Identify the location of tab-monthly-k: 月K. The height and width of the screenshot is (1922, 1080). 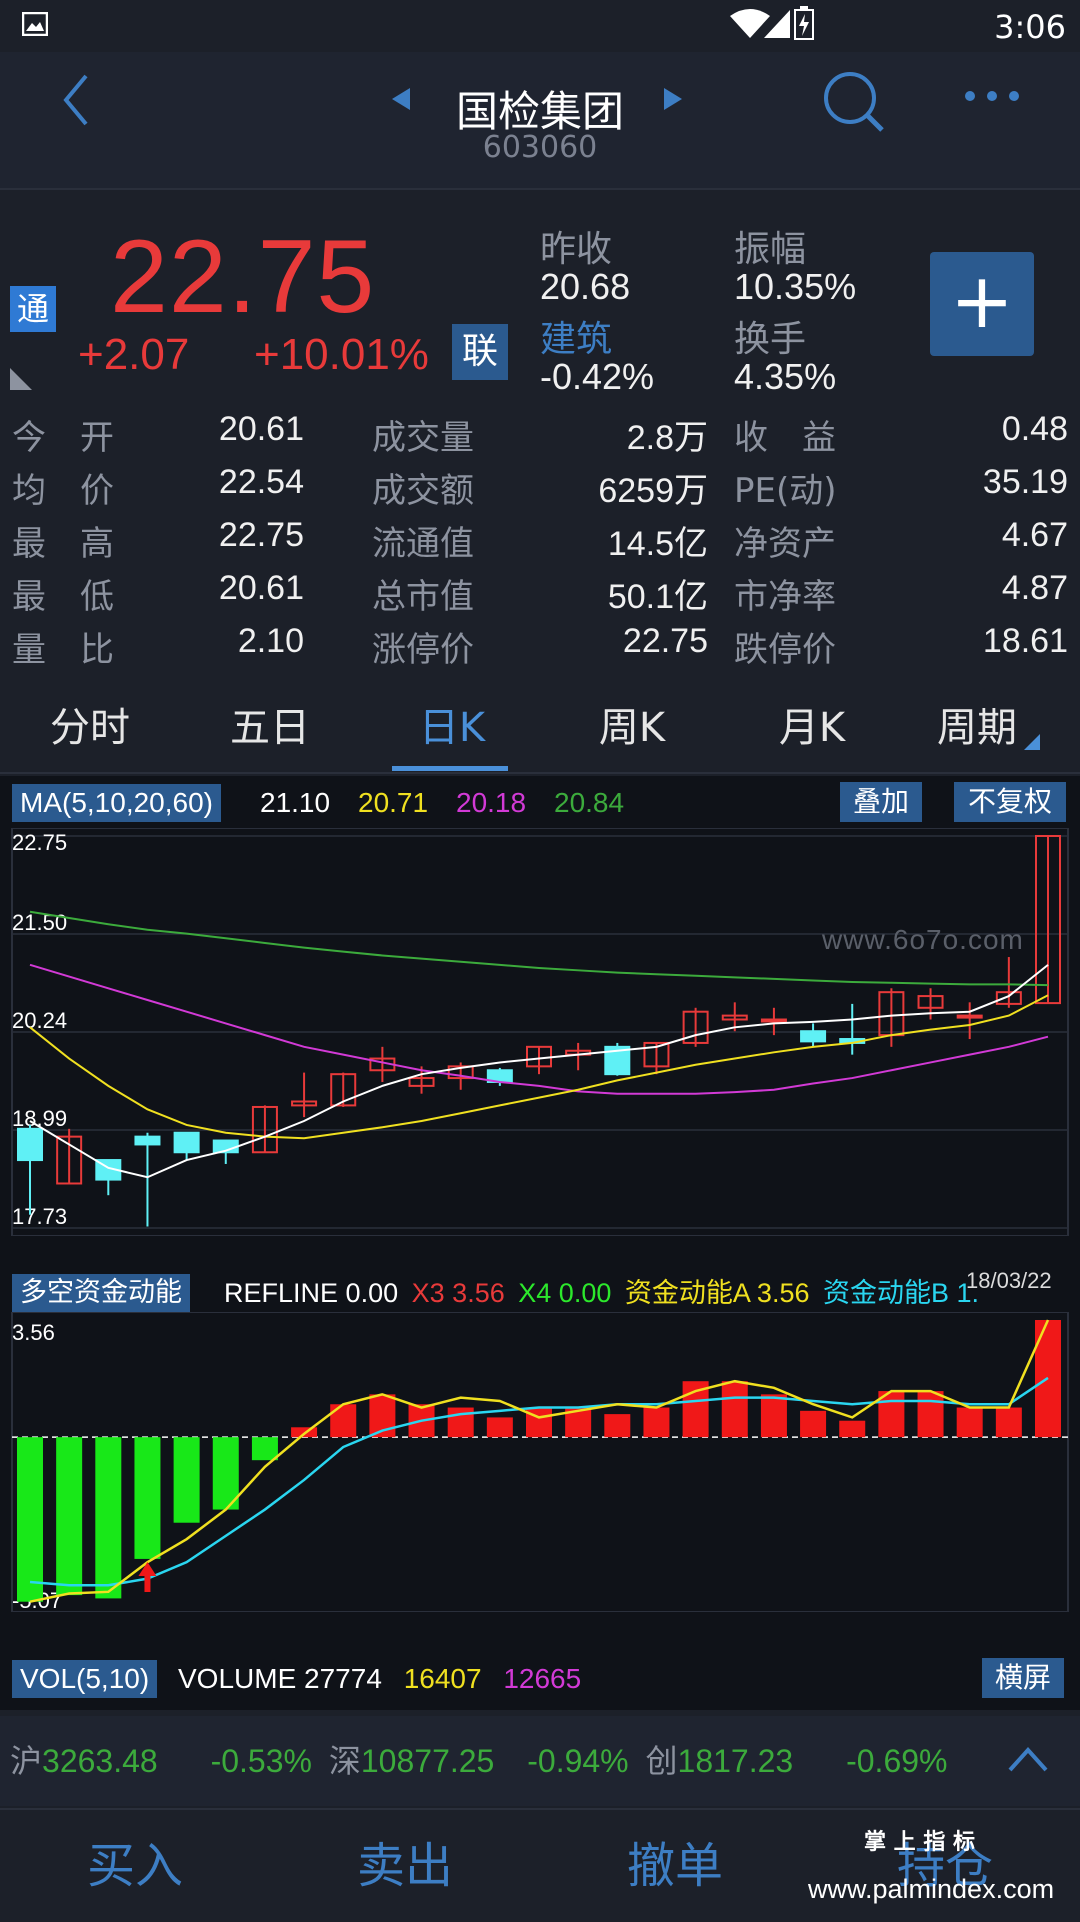
(812, 728).